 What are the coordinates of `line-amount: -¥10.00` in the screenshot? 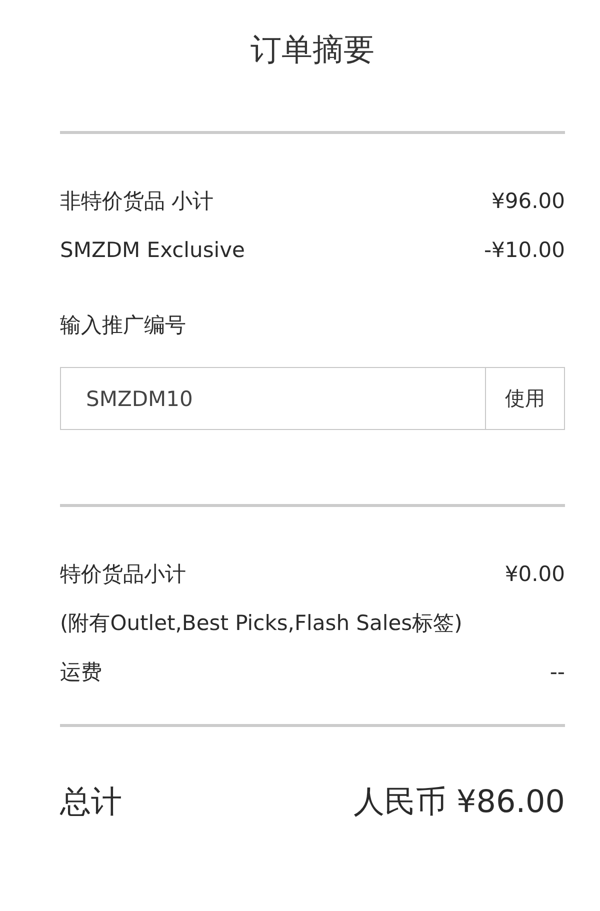 It's located at (524, 250).